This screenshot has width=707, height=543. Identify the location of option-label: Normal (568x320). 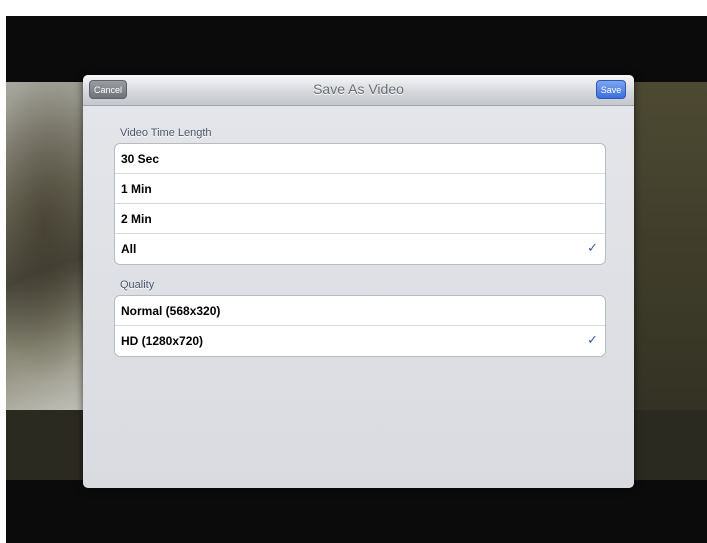
(171, 311).